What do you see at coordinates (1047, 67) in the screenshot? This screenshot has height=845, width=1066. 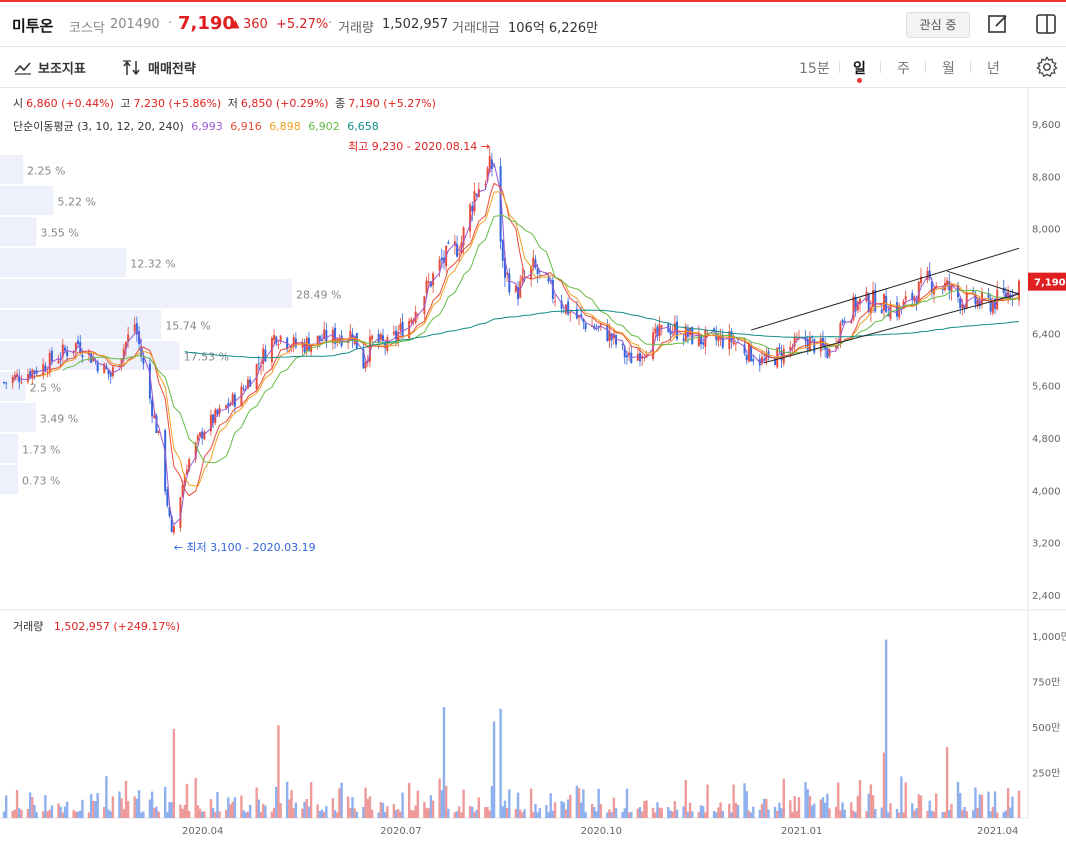 I see `settings-gear-icon` at bounding box center [1047, 67].